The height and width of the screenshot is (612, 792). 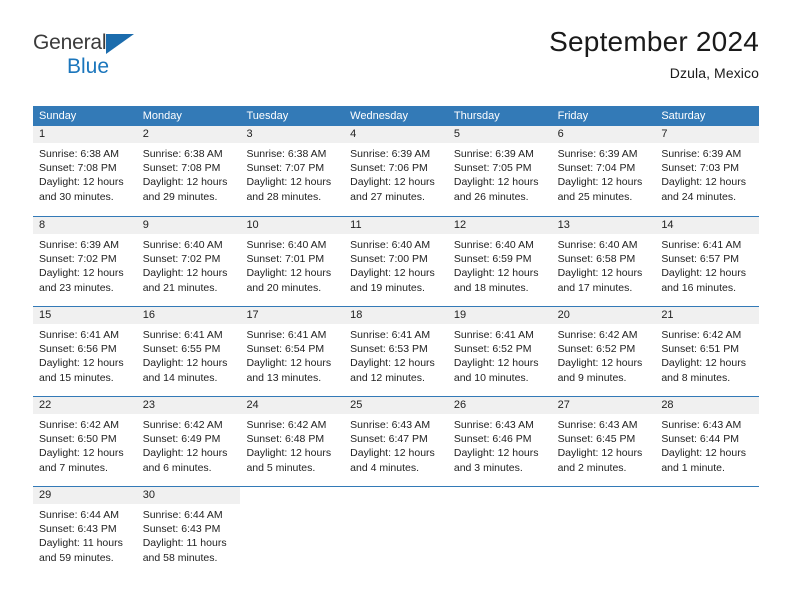 I want to click on daylight-text-line2: and 10 minutes., so click(x=491, y=377).